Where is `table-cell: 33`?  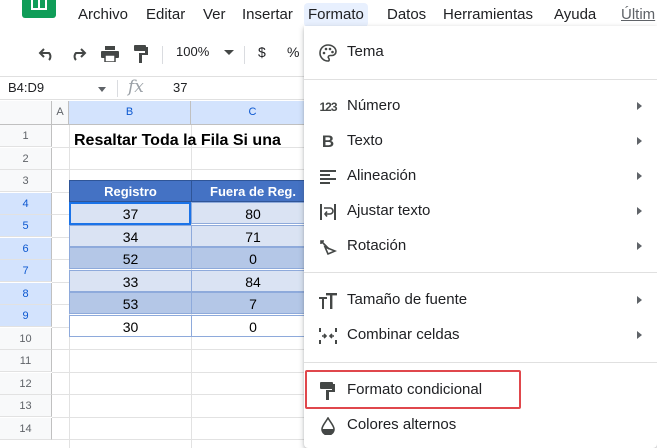
table-cell: 33 is located at coordinates (130, 280).